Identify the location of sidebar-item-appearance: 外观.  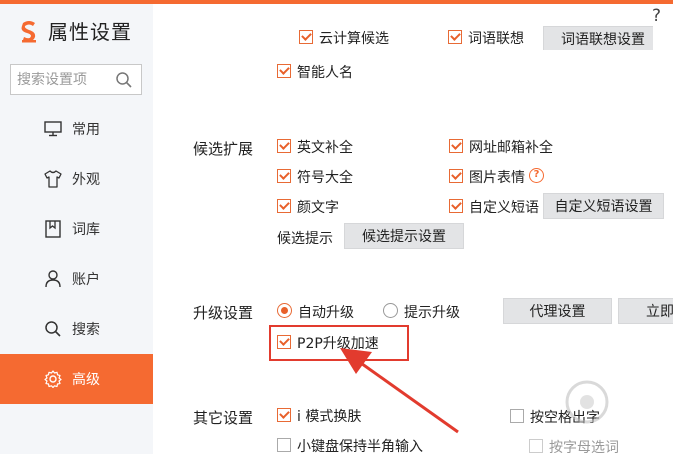
(76, 179).